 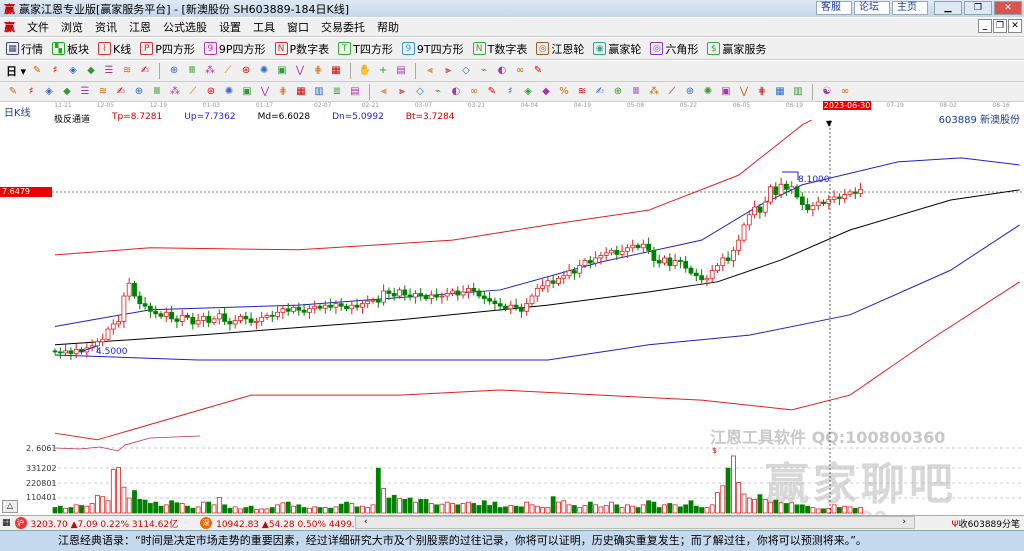 What do you see at coordinates (174, 71) in the screenshot?
I see `first-icon: ⊕` at bounding box center [174, 71].